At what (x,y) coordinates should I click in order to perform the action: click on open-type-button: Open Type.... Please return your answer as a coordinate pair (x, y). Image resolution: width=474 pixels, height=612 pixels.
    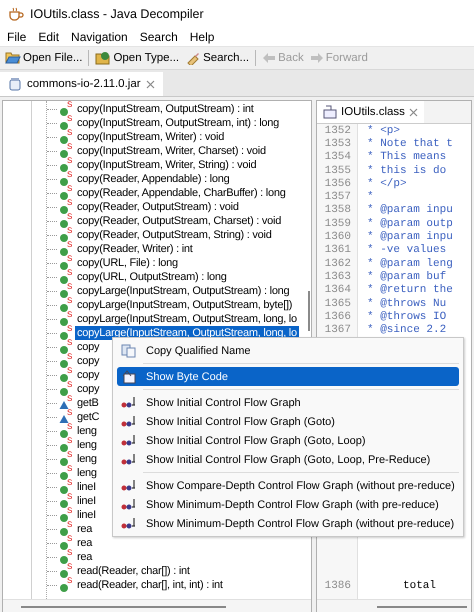
    Looking at the image, I should click on (137, 58).